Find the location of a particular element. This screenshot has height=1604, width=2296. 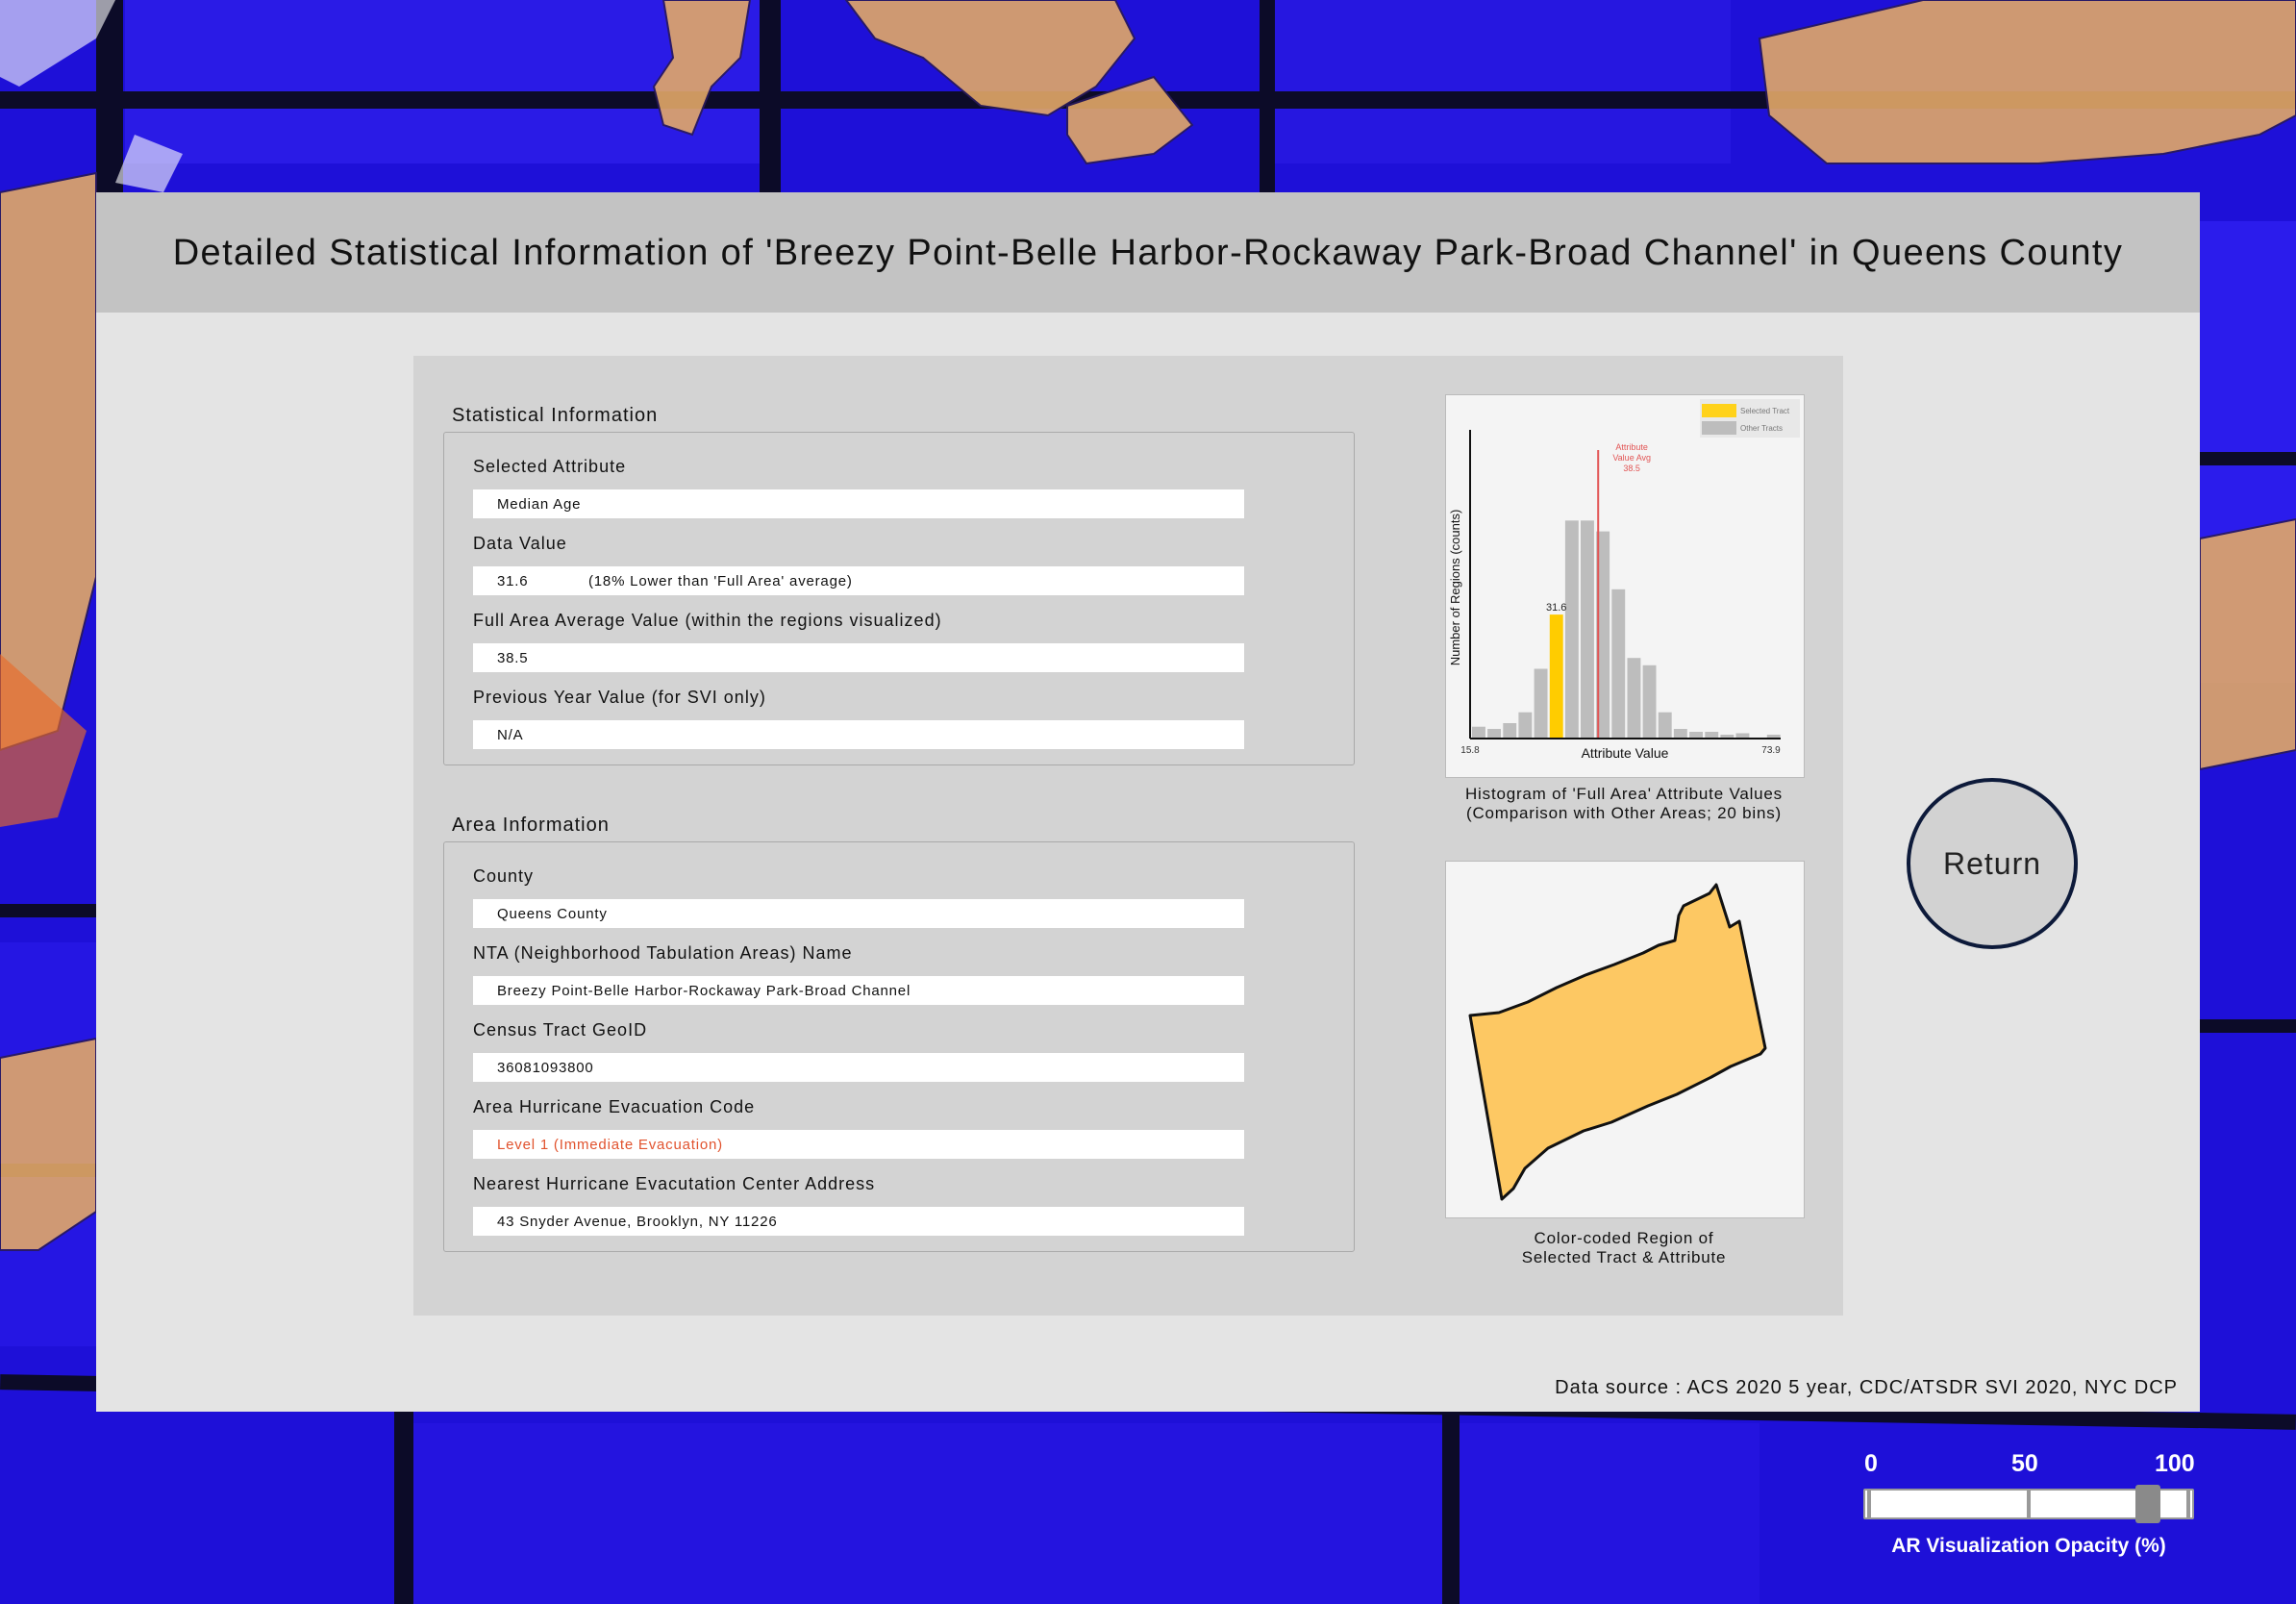

evacuation-center-field: 43 Snyder Avenue, Brooklyn, NY 11226 is located at coordinates (858, 1221).